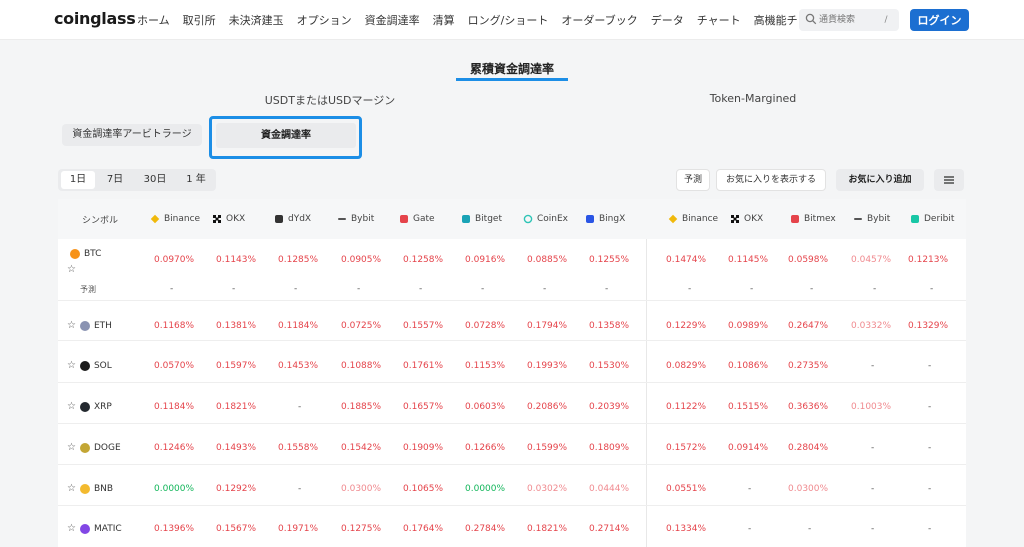 The image size is (1024, 547). Describe the element at coordinates (746, 219) in the screenshot. I see `column-header-token-okx: OKX` at that location.